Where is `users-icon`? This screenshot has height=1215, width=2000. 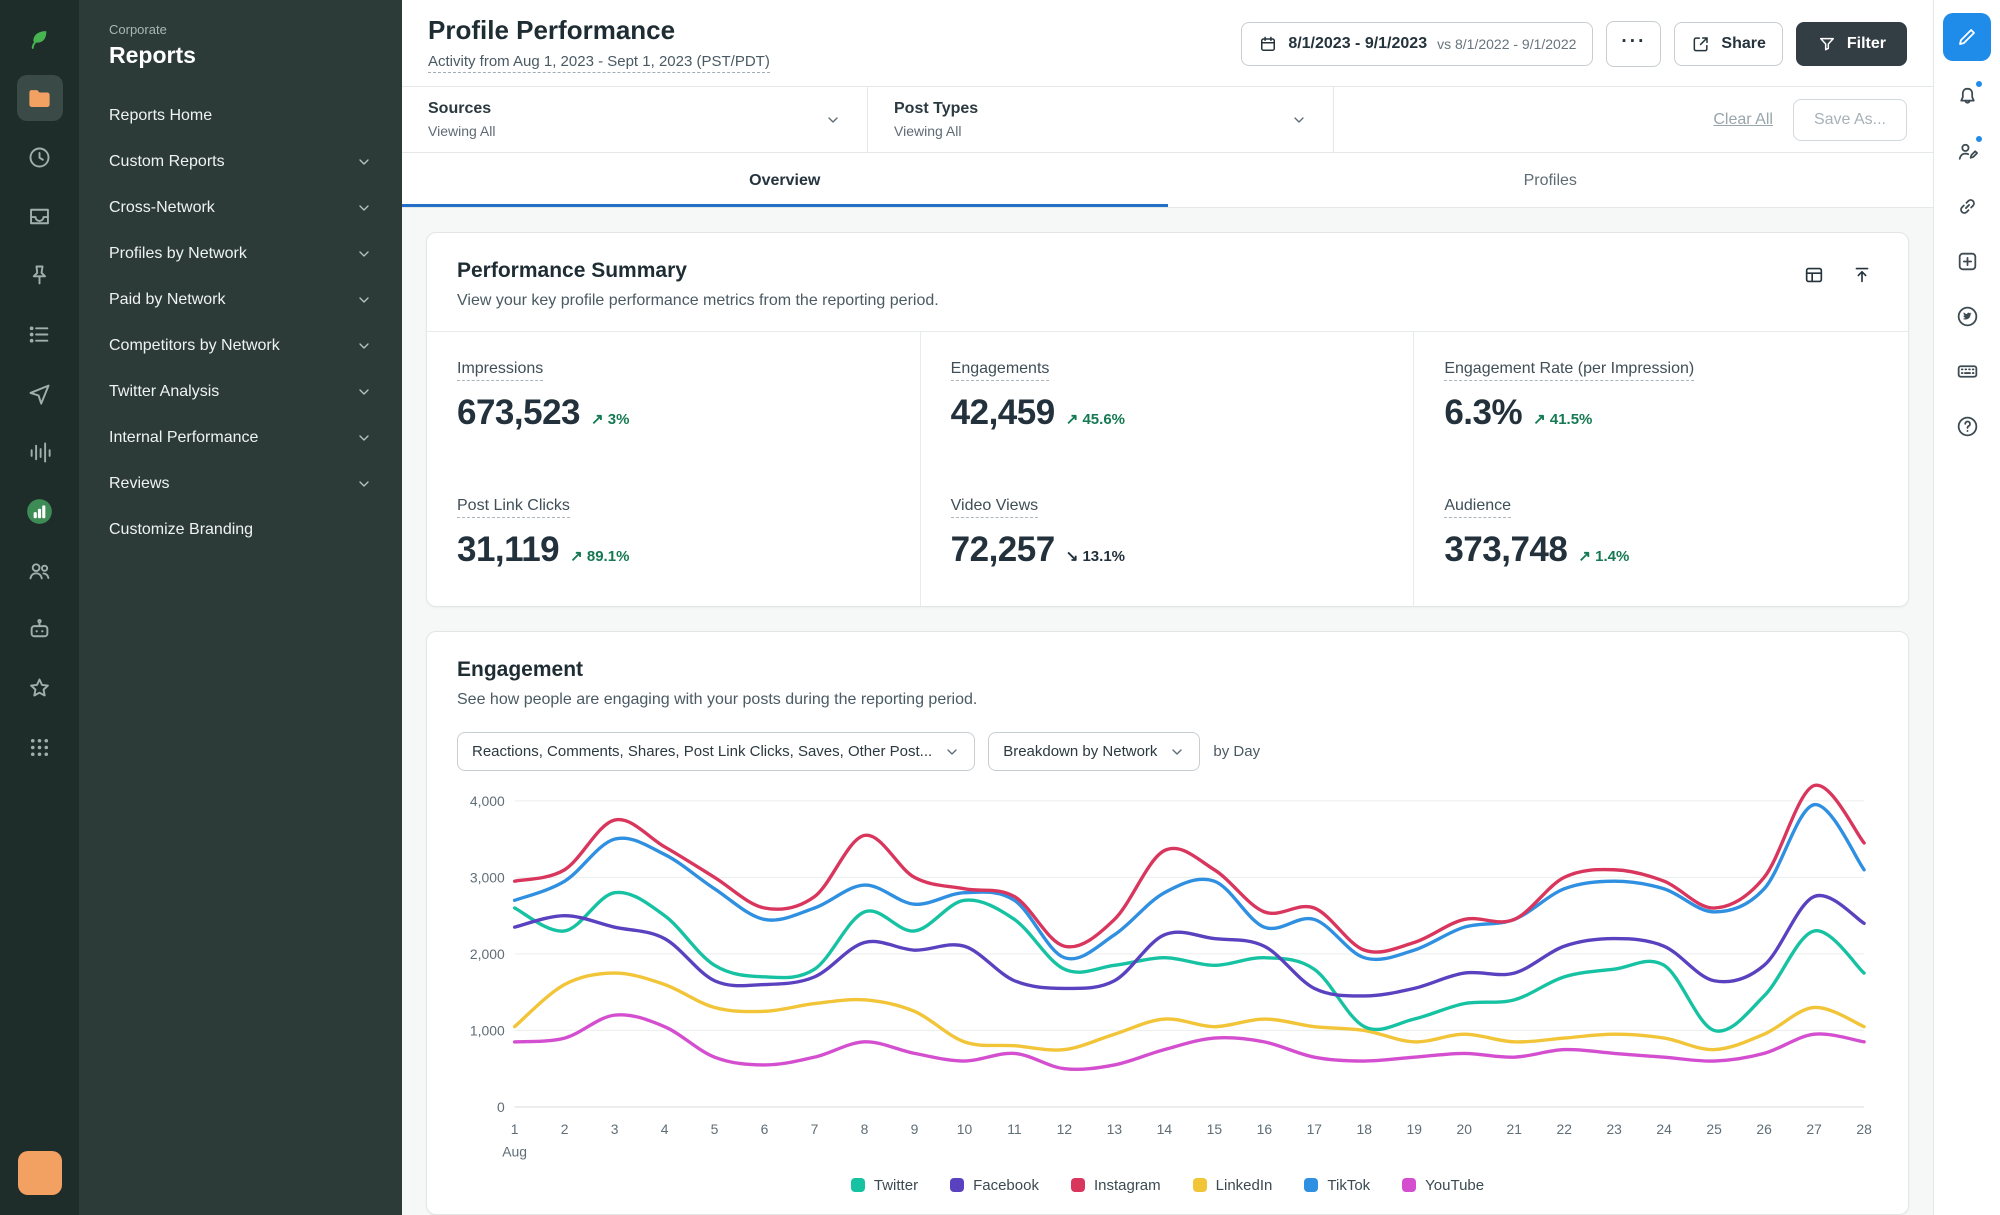 users-icon is located at coordinates (40, 570).